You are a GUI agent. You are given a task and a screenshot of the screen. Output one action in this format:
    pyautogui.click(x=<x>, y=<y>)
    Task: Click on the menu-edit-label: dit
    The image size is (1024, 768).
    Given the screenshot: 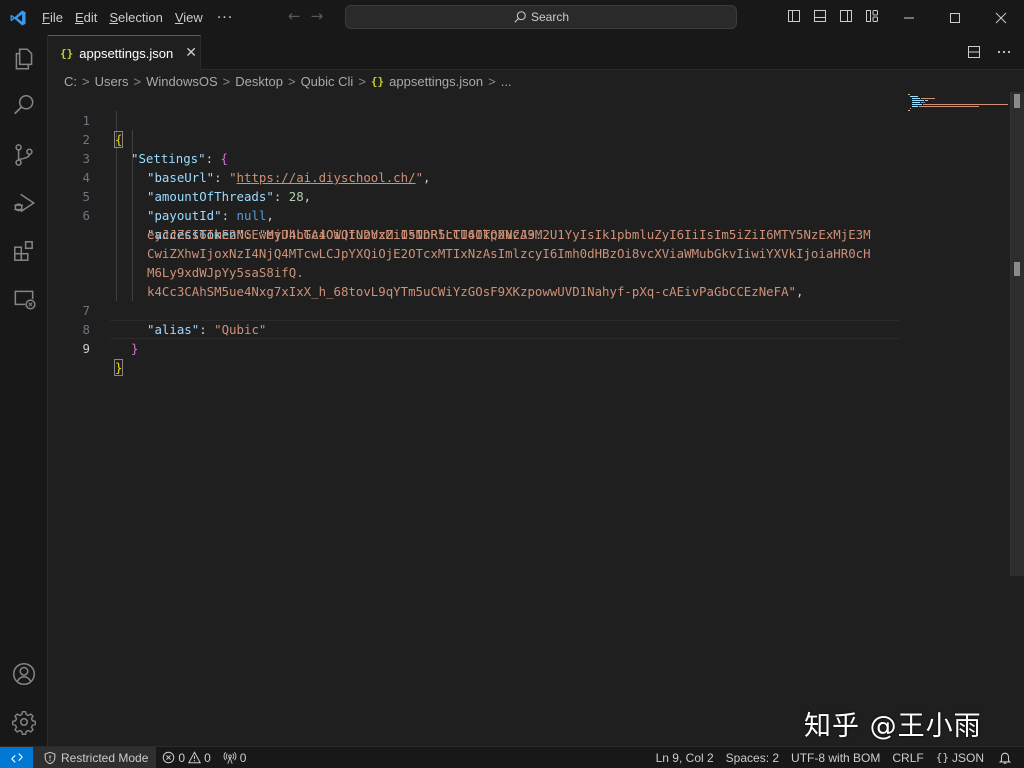 What is the action you would take?
    pyautogui.click(x=90, y=17)
    